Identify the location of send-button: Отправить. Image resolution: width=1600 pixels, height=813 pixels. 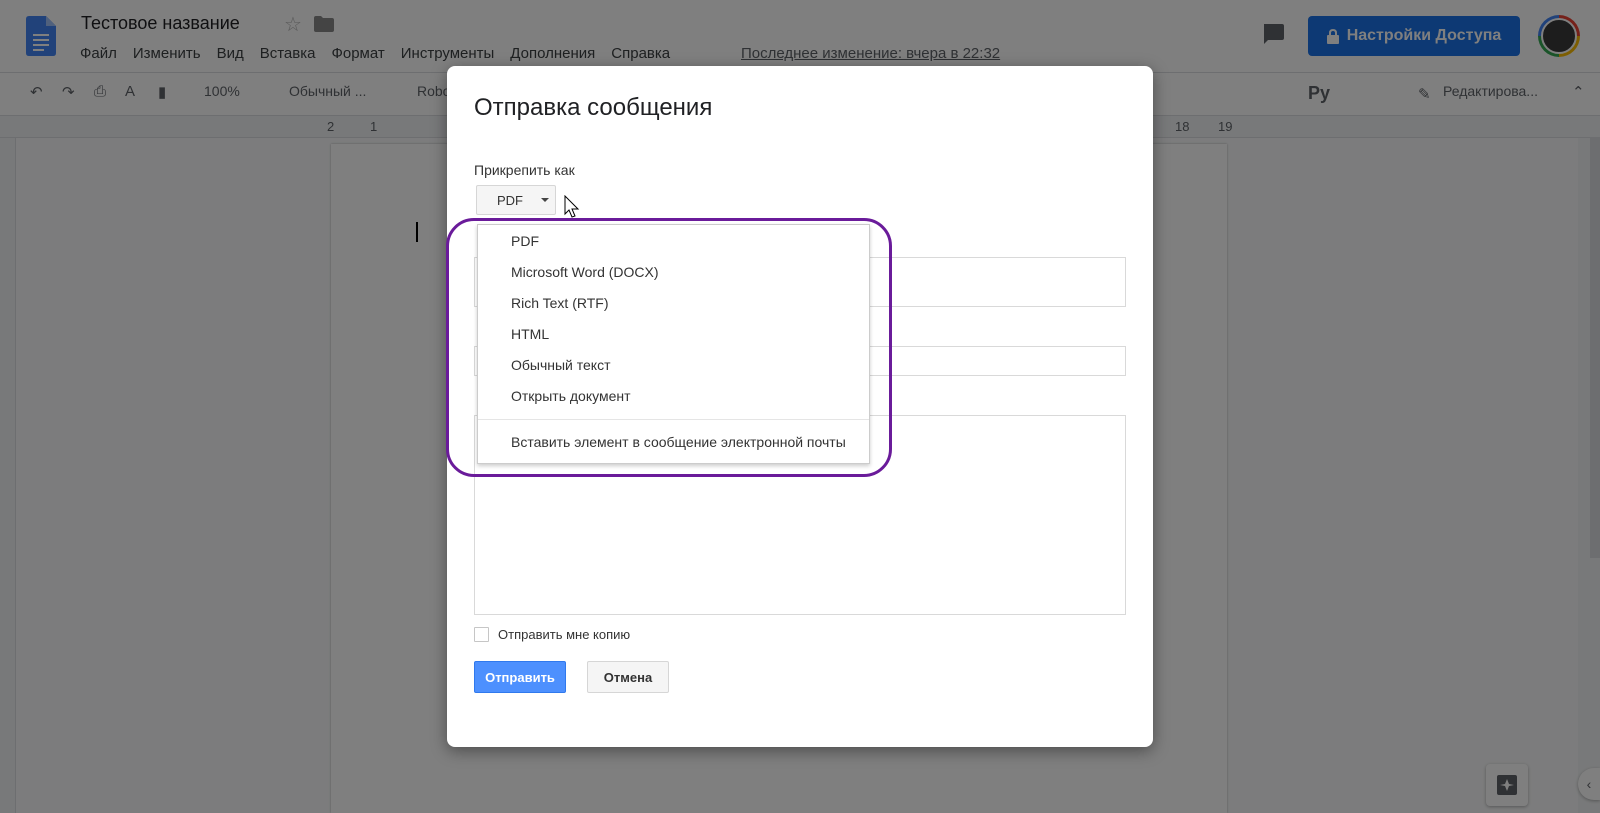
(520, 677).